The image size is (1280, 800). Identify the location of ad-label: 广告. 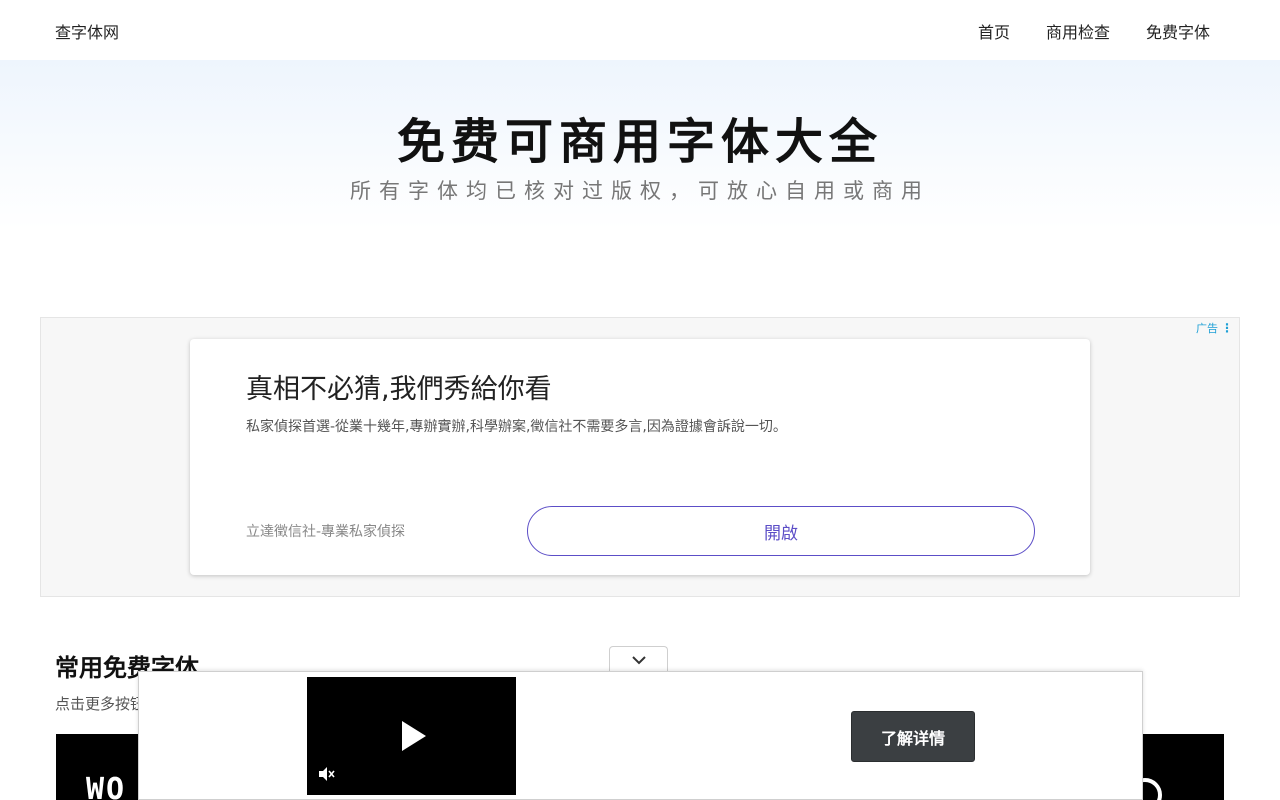
(1207, 328).